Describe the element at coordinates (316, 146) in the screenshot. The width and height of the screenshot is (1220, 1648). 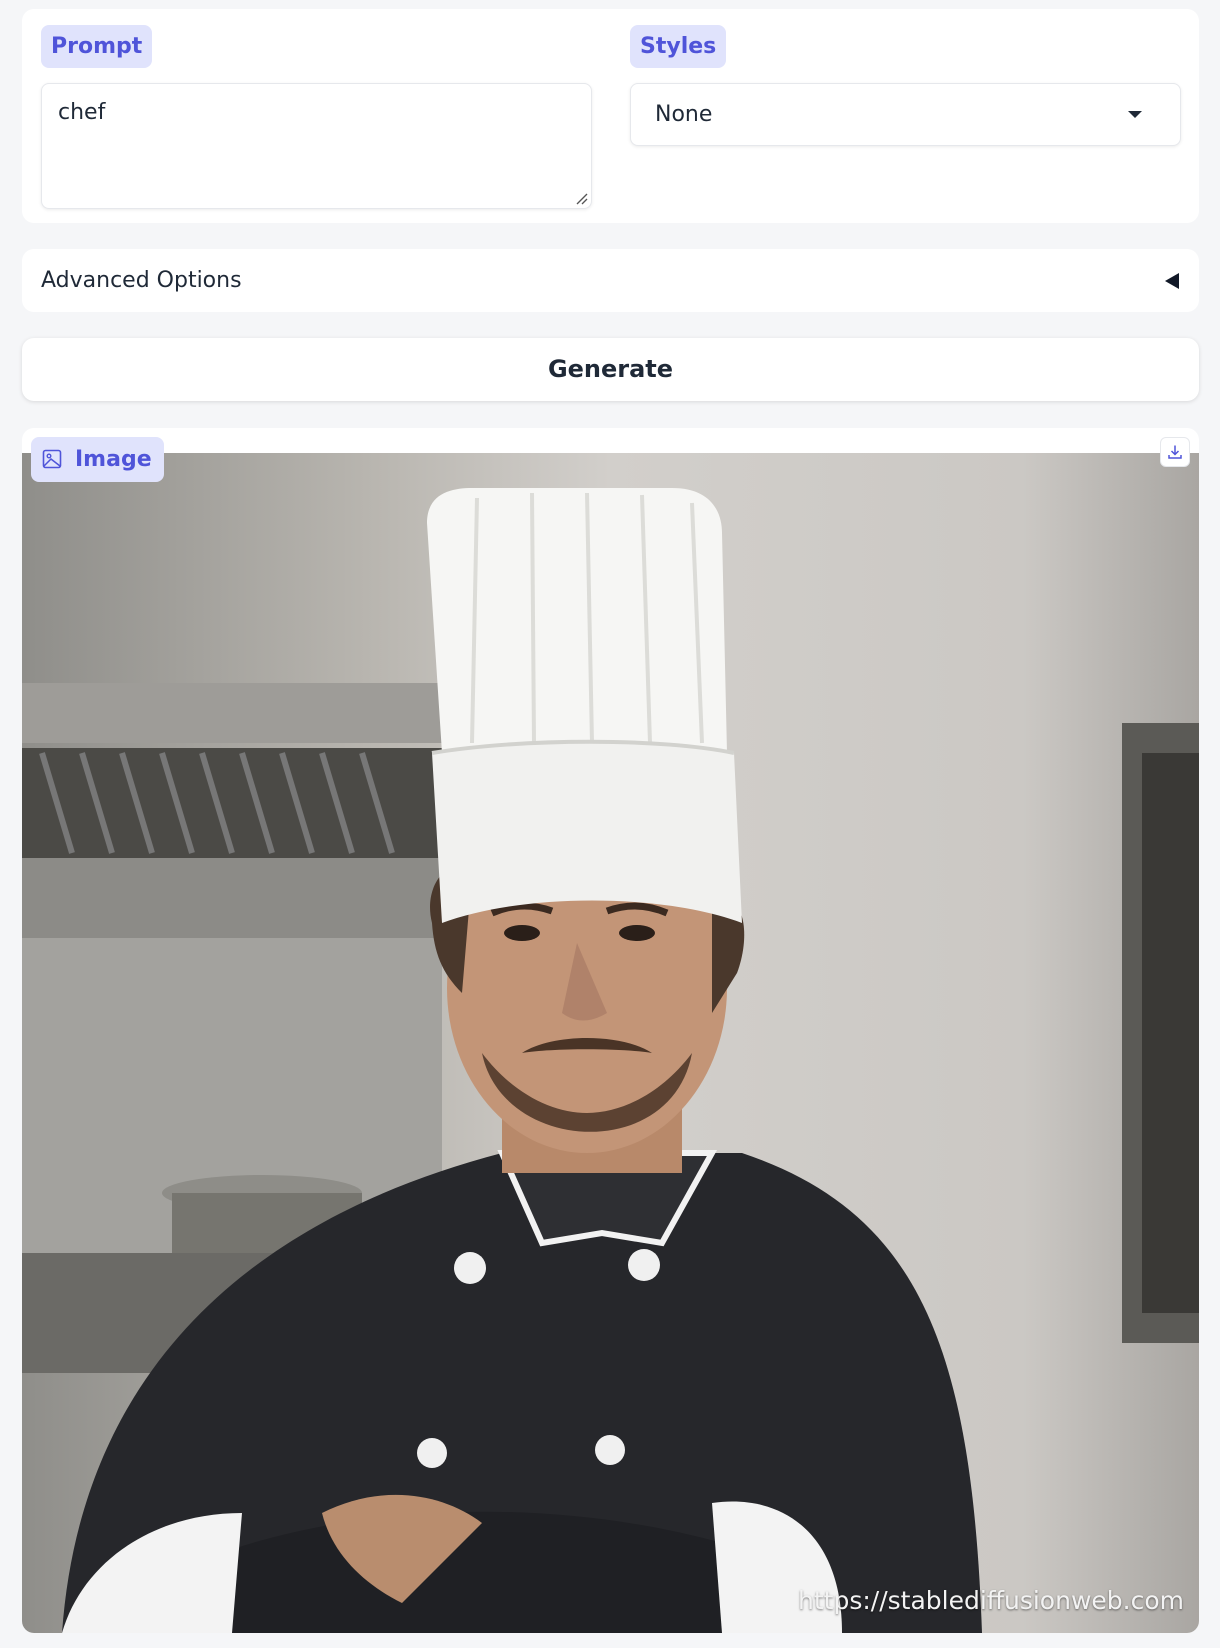
I see `prompt-textarea: chef` at that location.